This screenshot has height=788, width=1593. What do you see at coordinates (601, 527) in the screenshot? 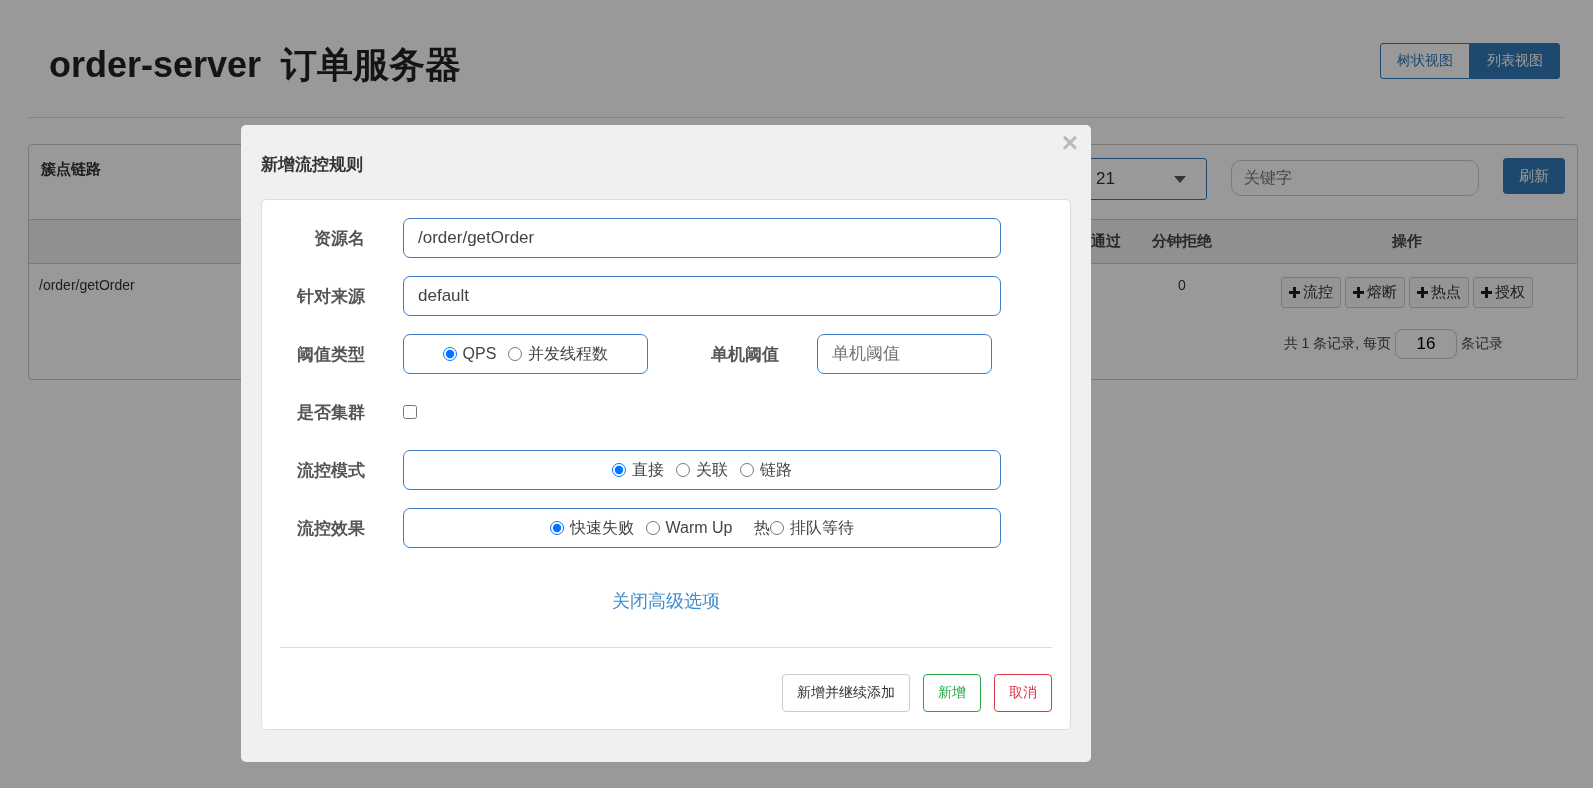
I see `radio-label: 快速失败` at bounding box center [601, 527].